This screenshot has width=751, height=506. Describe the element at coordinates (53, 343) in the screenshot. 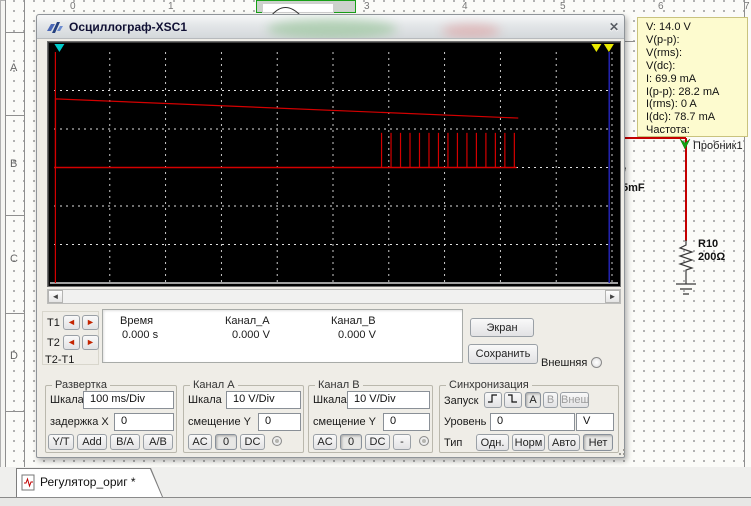

I see `t2-label: T2` at that location.